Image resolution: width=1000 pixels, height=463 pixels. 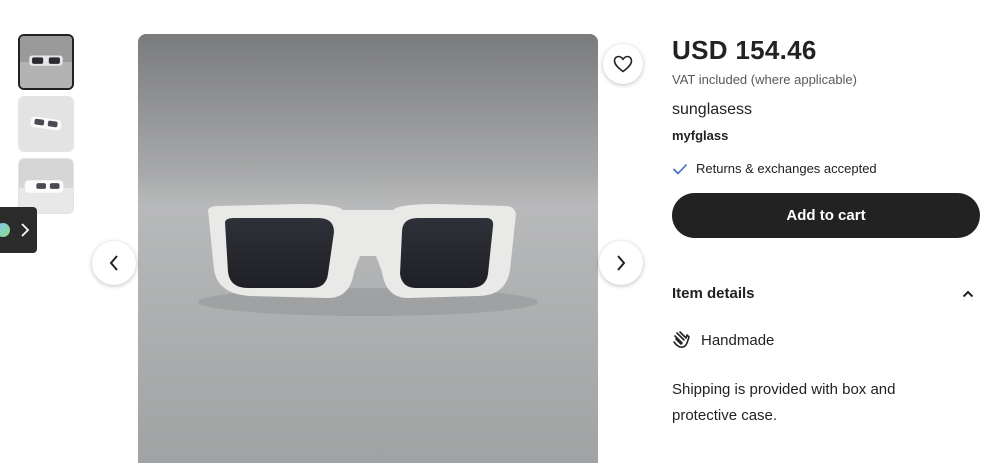 I want to click on vat-note: VAT included (where applicable), so click(x=764, y=79).